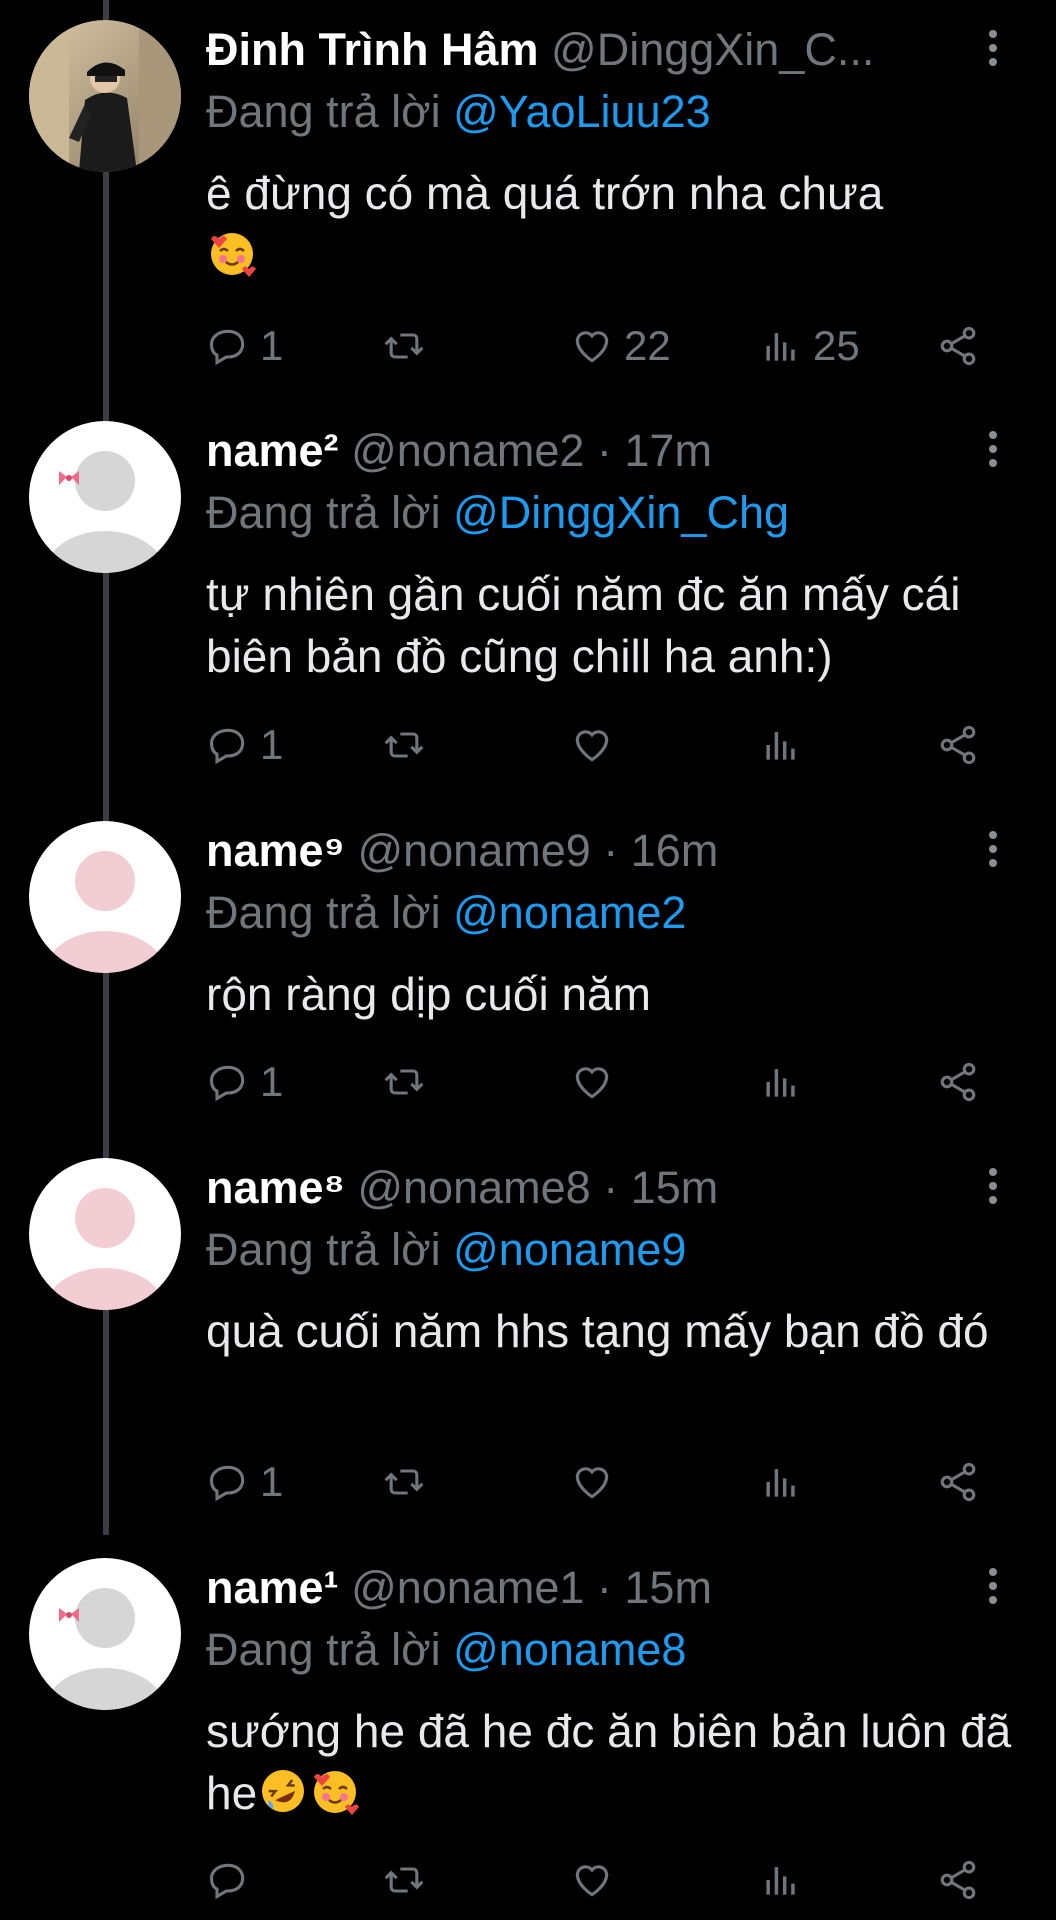 The width and height of the screenshot is (1056, 1920). I want to click on user-handle: @noname8, so click(473, 1187).